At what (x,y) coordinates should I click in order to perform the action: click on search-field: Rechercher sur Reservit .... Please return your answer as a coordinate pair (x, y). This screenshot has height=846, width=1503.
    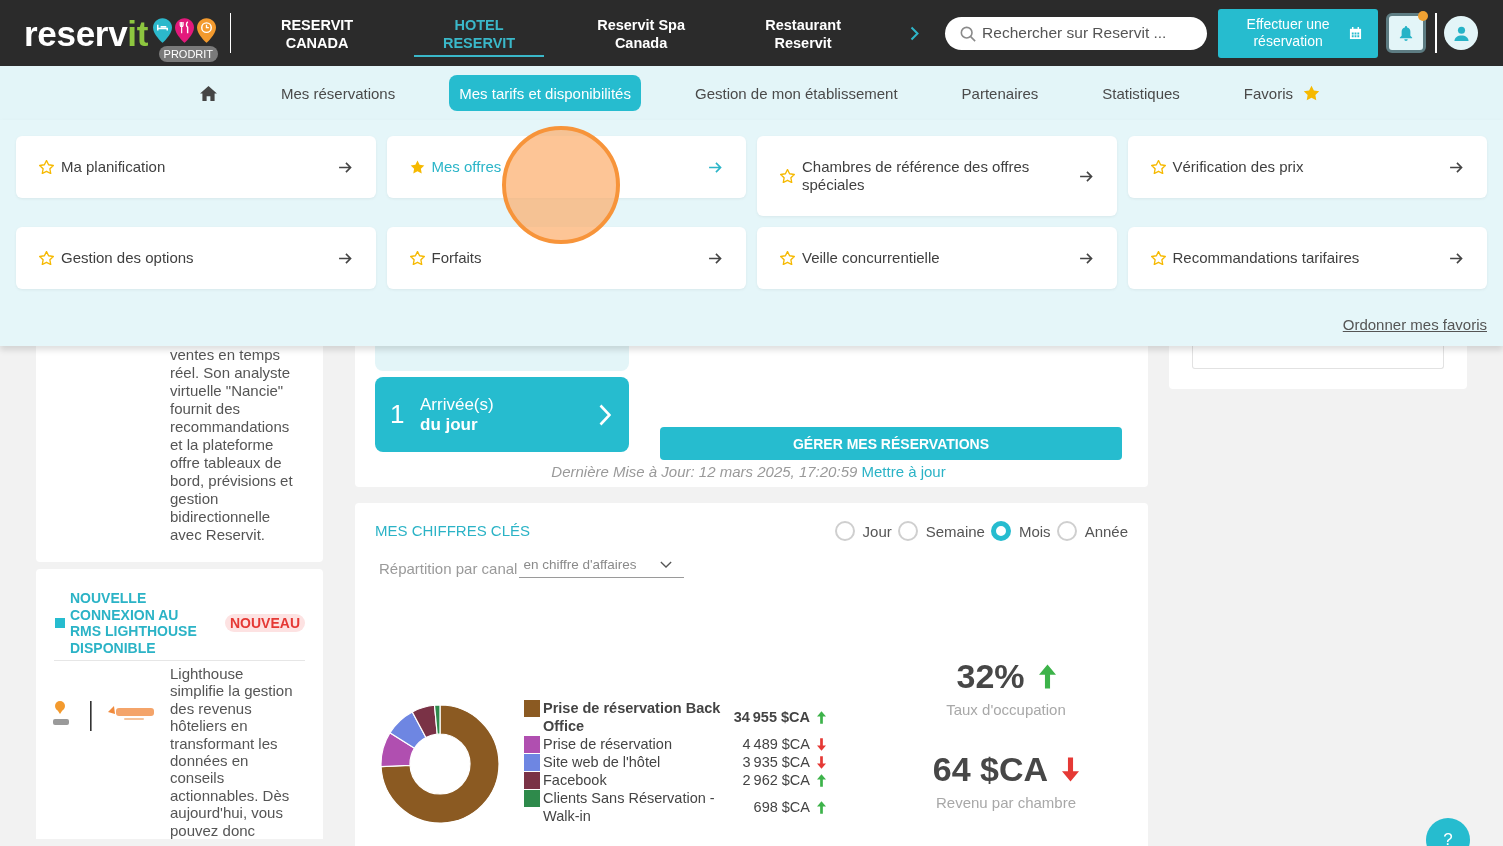
    Looking at the image, I should click on (1076, 33).